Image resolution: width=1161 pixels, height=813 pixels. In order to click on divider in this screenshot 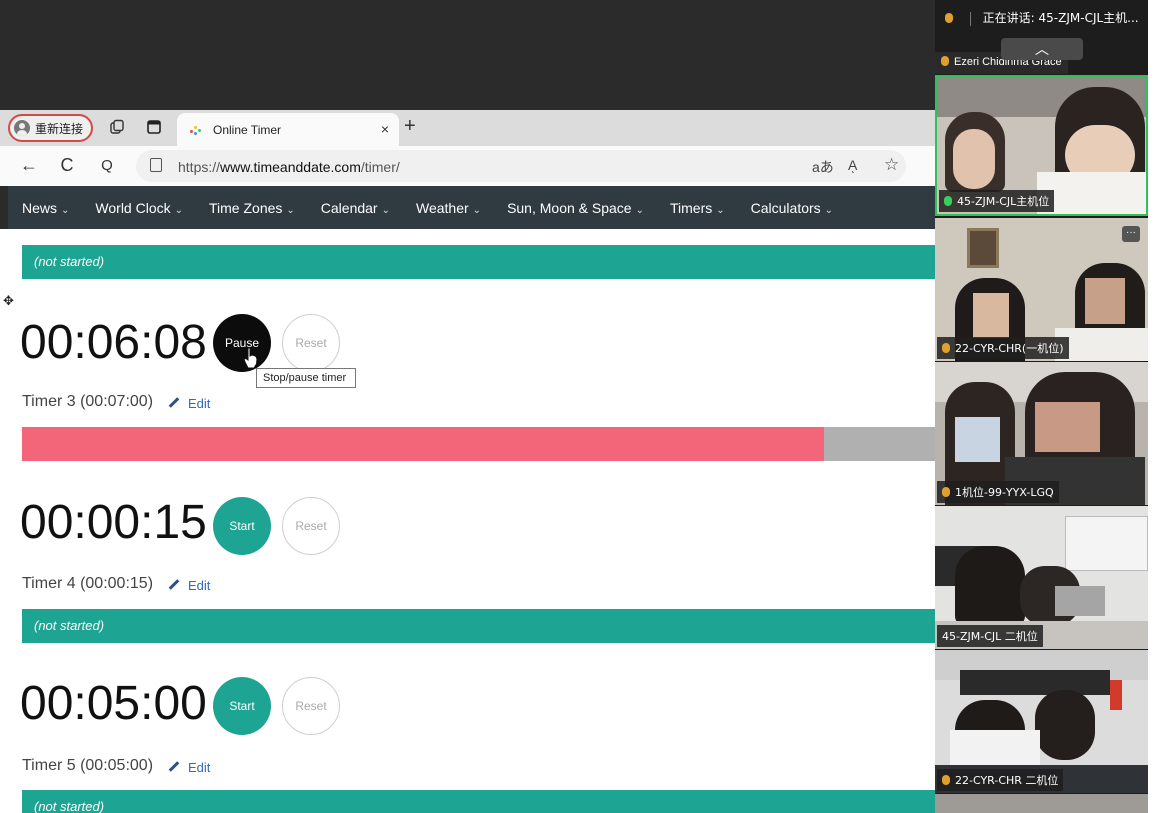, I will do `click(970, 18)`.